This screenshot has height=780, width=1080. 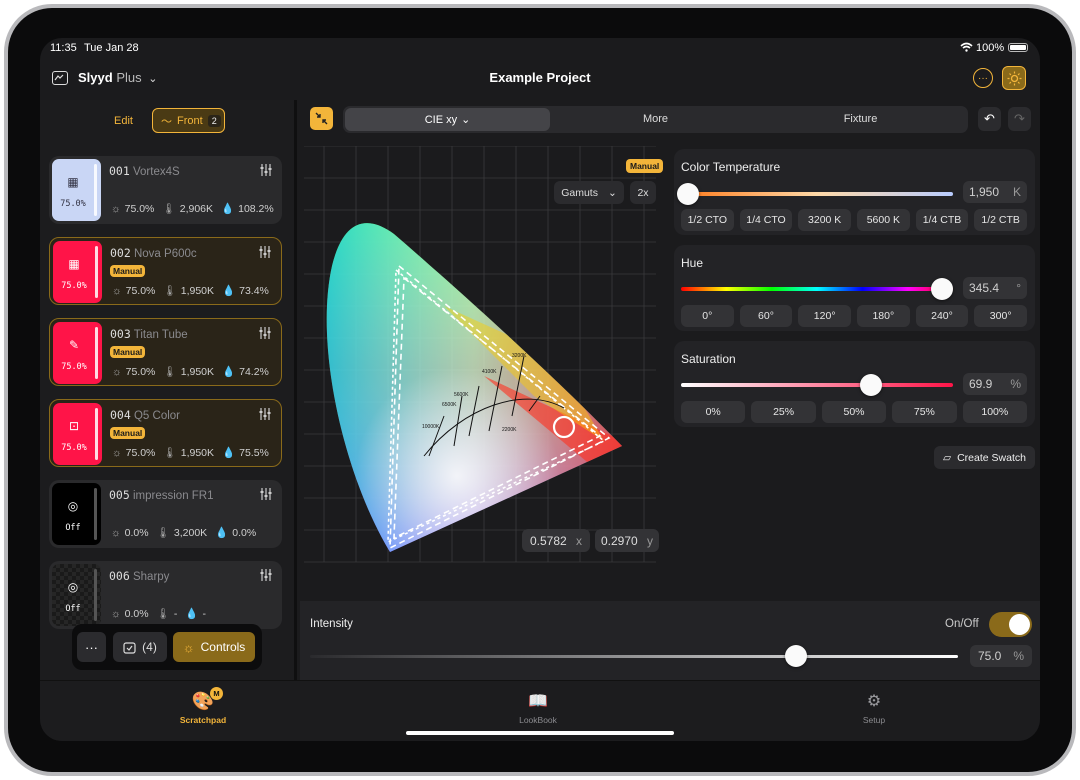 What do you see at coordinates (989, 119) in the screenshot?
I see `undo-button: ↶` at bounding box center [989, 119].